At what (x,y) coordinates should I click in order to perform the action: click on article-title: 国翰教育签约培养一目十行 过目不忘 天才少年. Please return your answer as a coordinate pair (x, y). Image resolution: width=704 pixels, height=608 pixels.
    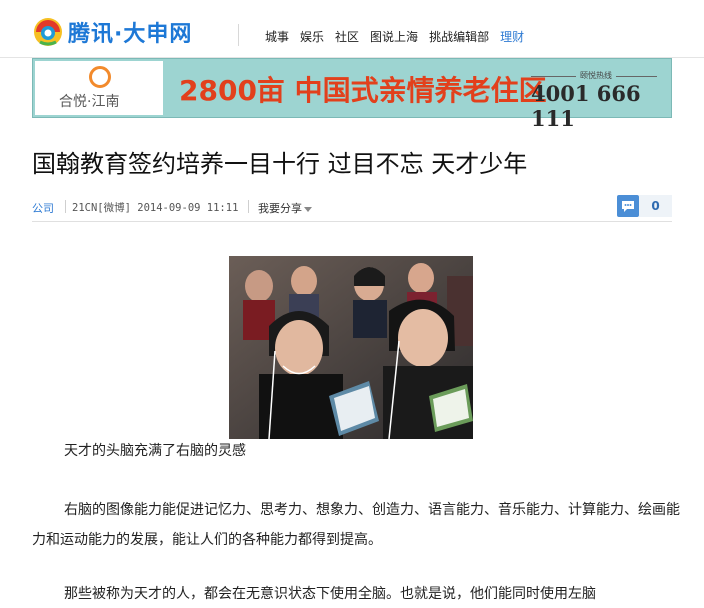
    Looking at the image, I should click on (280, 164).